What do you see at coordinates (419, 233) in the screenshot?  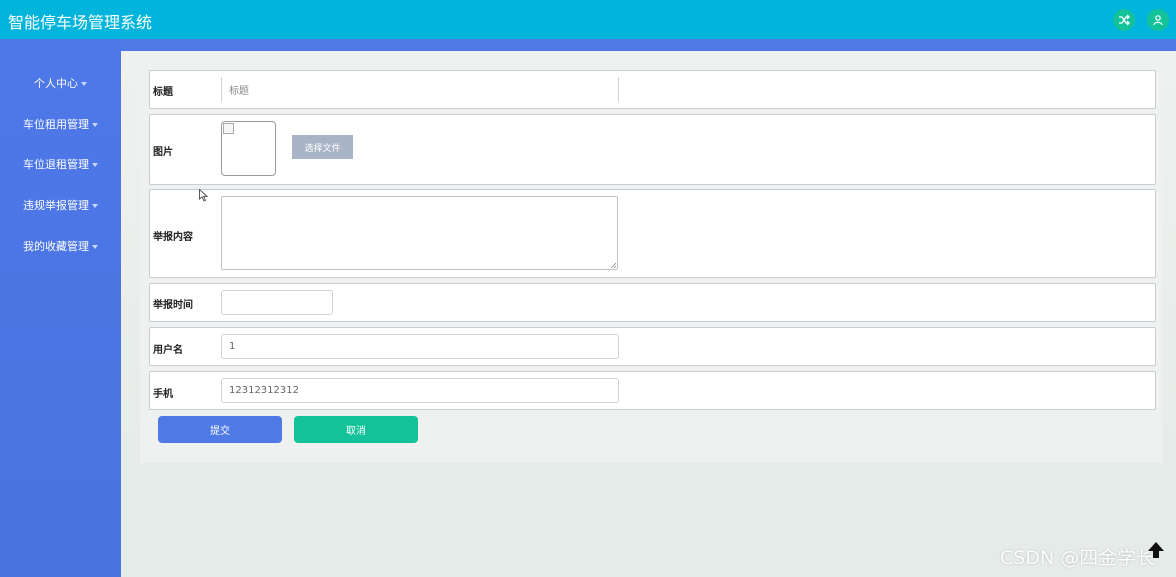 I see `content-textarea` at bounding box center [419, 233].